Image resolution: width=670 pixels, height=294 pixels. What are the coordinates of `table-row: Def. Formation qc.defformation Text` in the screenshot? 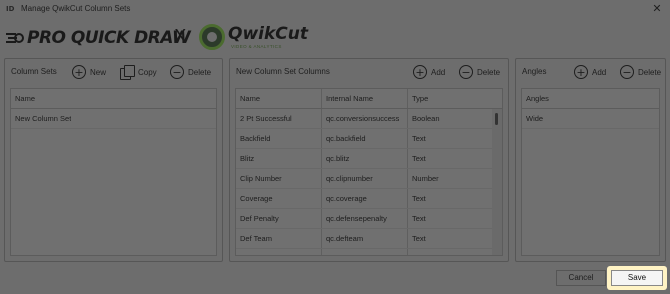 It's located at (369, 252).